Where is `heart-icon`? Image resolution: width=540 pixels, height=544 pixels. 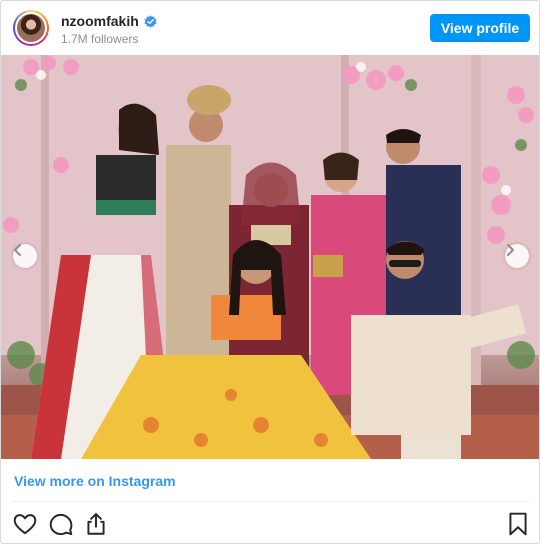
heart-icon is located at coordinates (25, 524).